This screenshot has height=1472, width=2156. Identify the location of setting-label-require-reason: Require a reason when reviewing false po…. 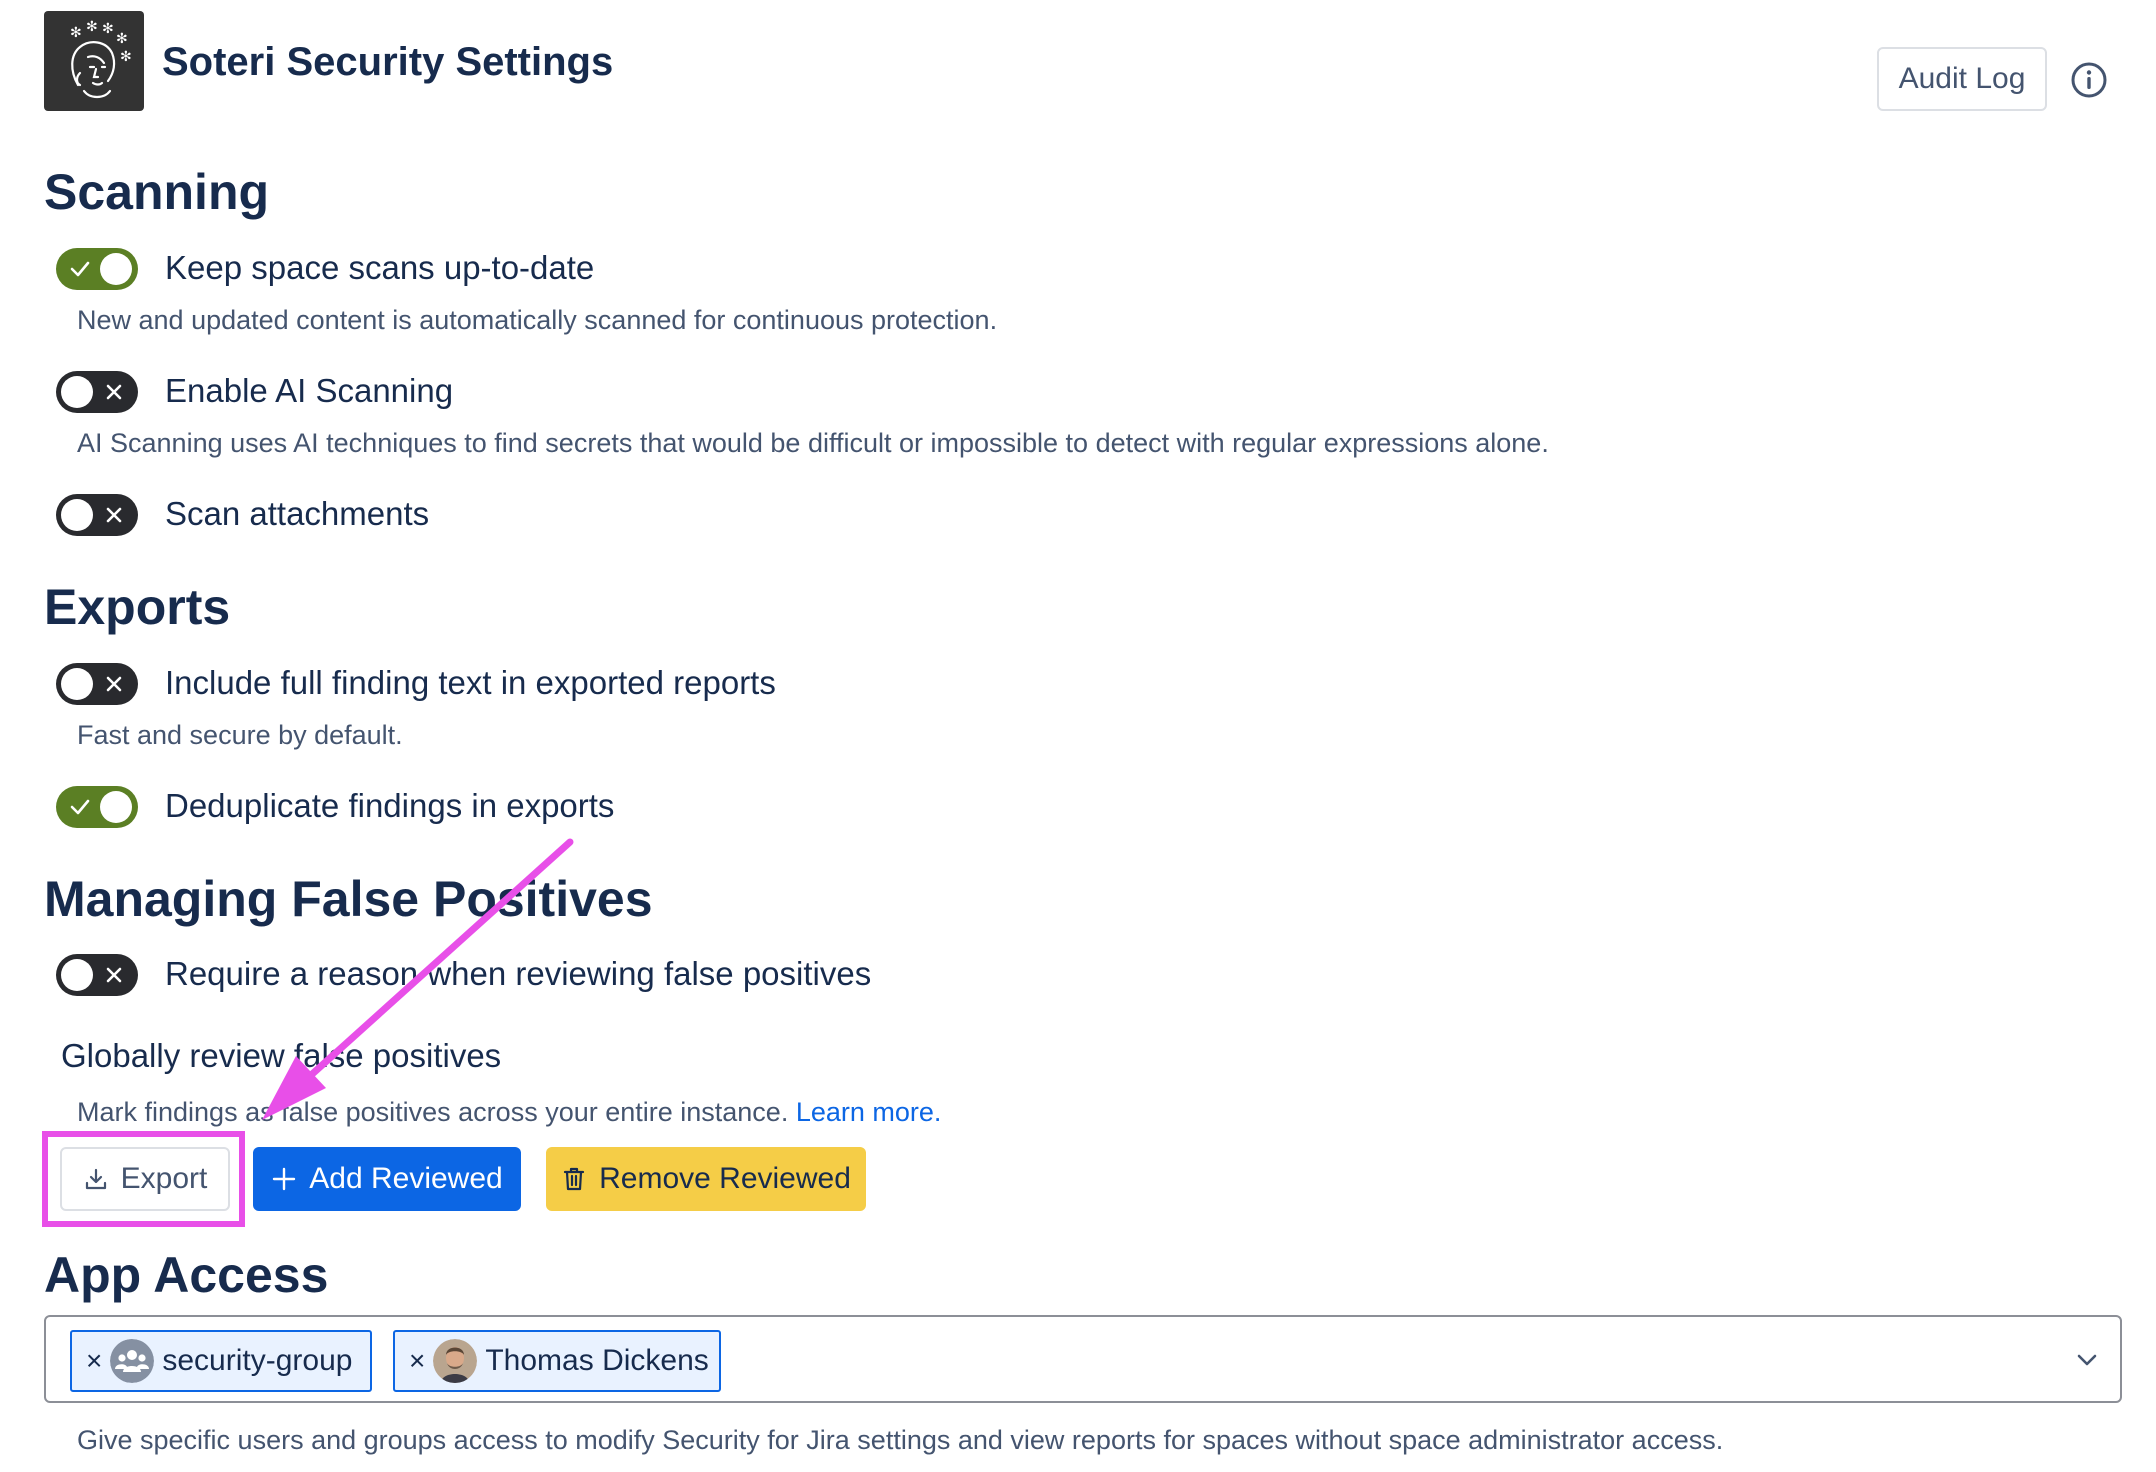
(518, 973).